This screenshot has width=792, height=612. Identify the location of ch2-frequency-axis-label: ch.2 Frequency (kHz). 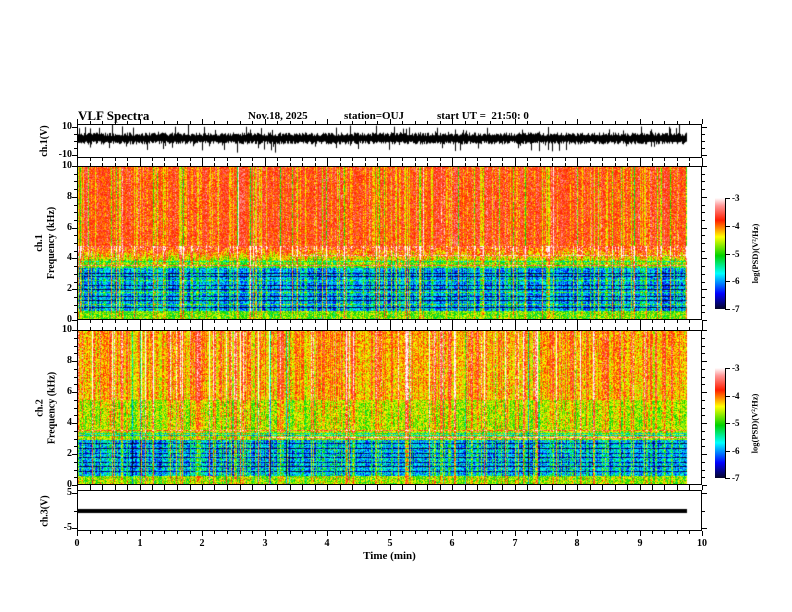
(47, 407).